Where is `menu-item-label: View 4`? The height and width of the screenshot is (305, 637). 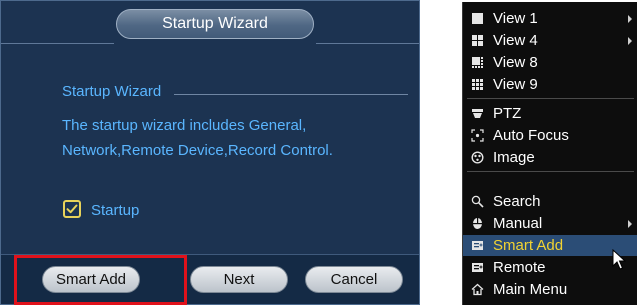
menu-item-label: View 4 is located at coordinates (515, 40).